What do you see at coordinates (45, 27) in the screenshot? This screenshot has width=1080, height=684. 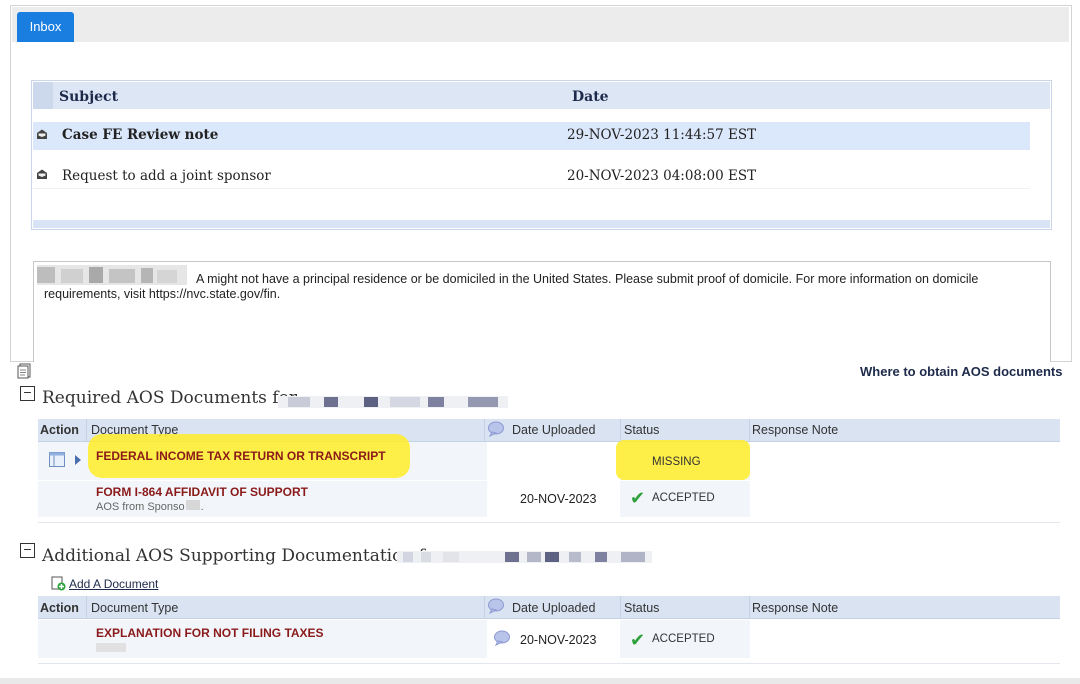 I see `tab-inbox: Inbox` at bounding box center [45, 27].